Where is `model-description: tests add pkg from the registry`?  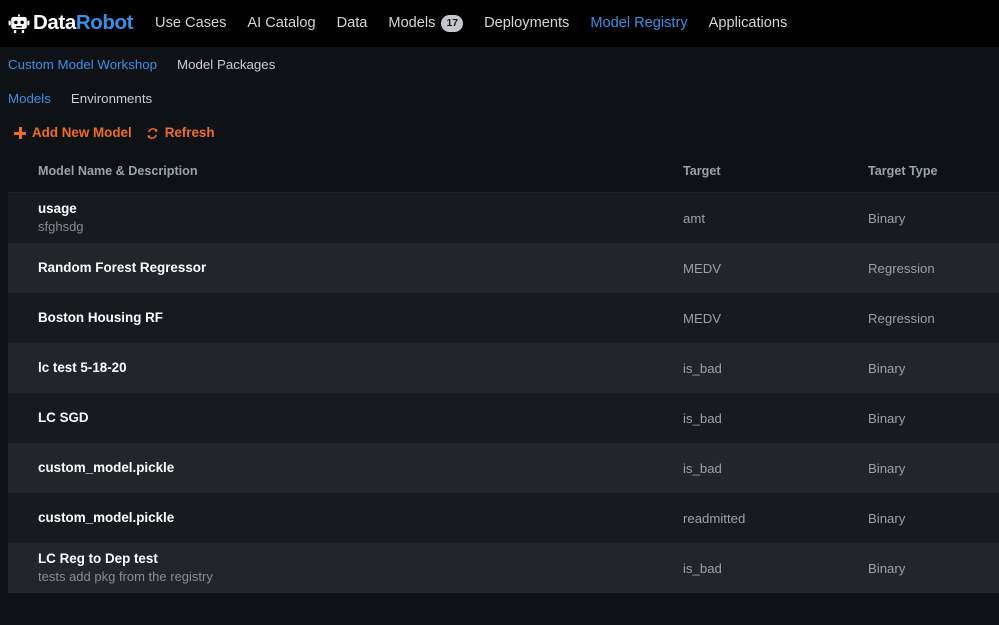
model-description: tests add pkg from the registry is located at coordinates (125, 577).